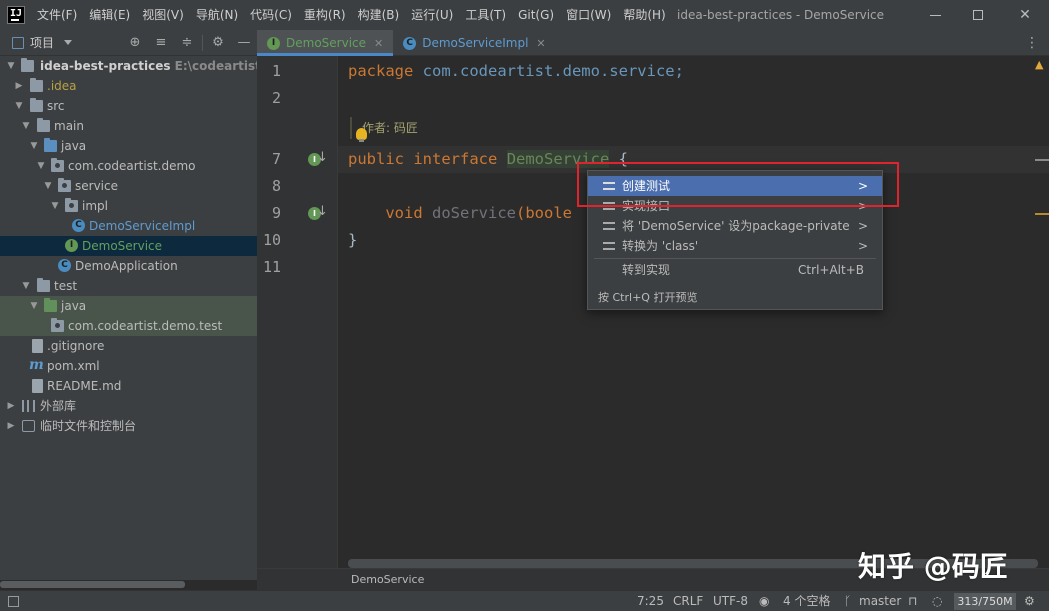 This screenshot has width=1049, height=611. Describe the element at coordinates (92, 584) in the screenshot. I see `project-tree-scrollbar` at that location.